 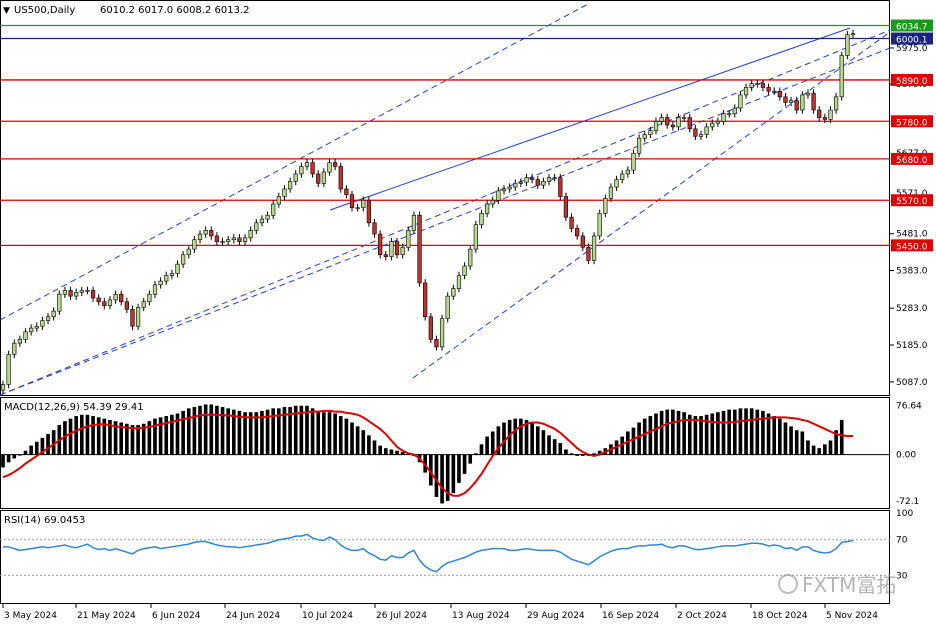 I want to click on macd-tick-label: -72.1, so click(x=907, y=502).